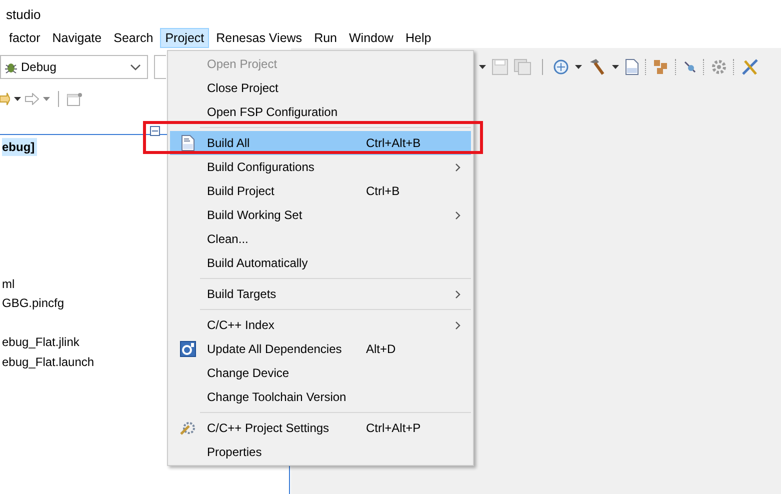 Image resolution: width=781 pixels, height=494 pixels. What do you see at coordinates (325, 38) in the screenshot?
I see `menu-bar-item: Run` at bounding box center [325, 38].